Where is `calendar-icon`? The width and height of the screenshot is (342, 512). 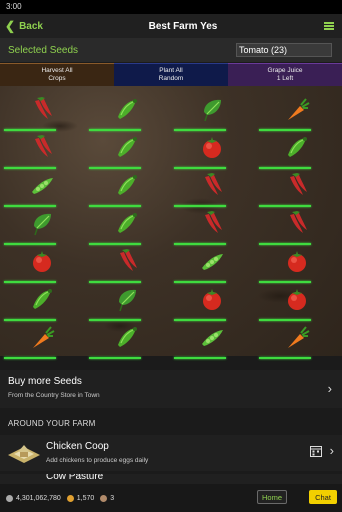
calendar-icon is located at coordinates (316, 451).